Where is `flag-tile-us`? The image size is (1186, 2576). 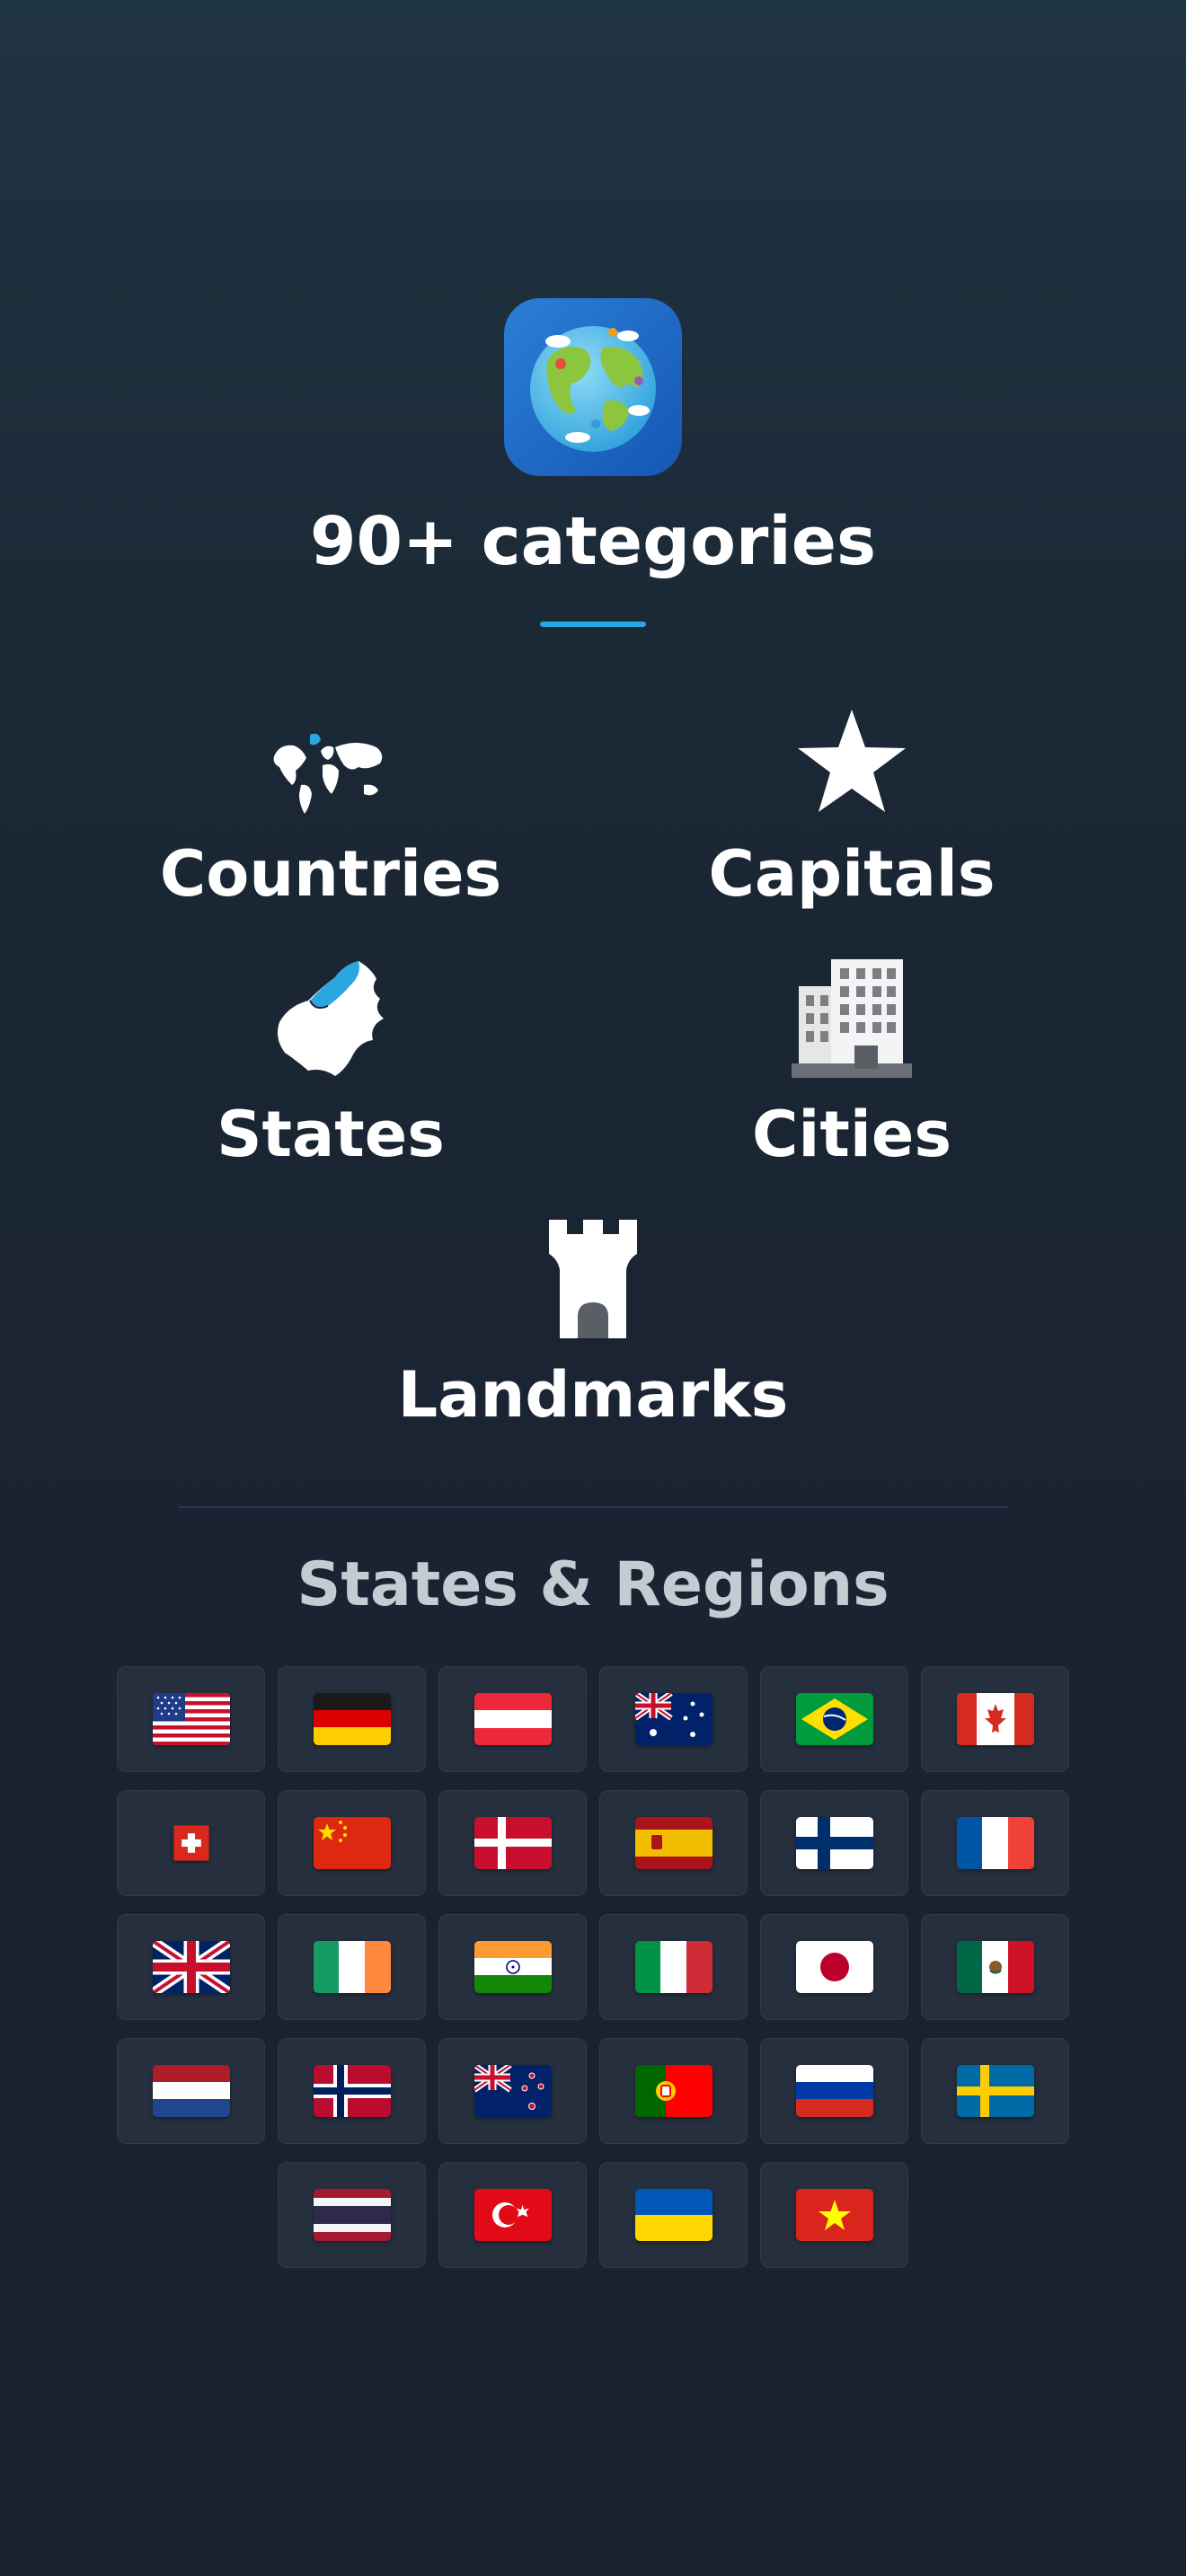
flag-tile-us is located at coordinates (191, 1719).